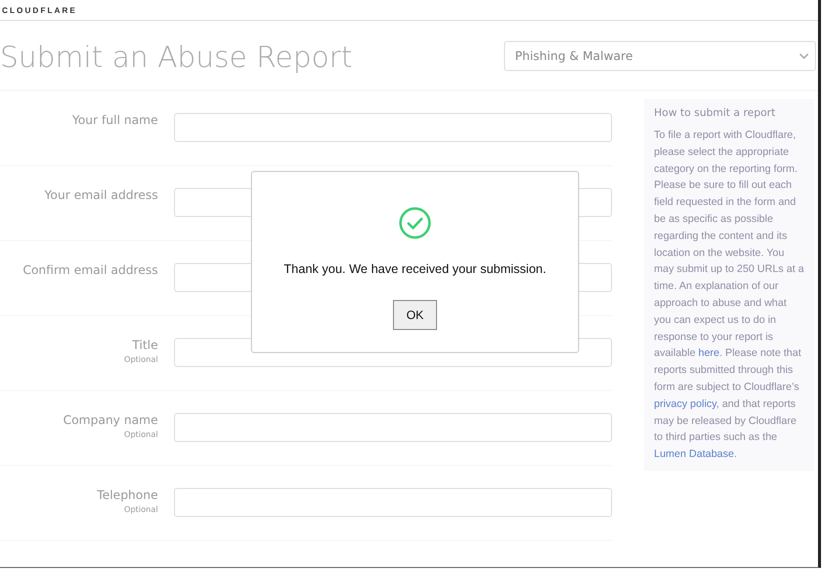 This screenshot has height=570, width=823. Describe the element at coordinates (127, 495) in the screenshot. I see `field-label: Telephone` at that location.